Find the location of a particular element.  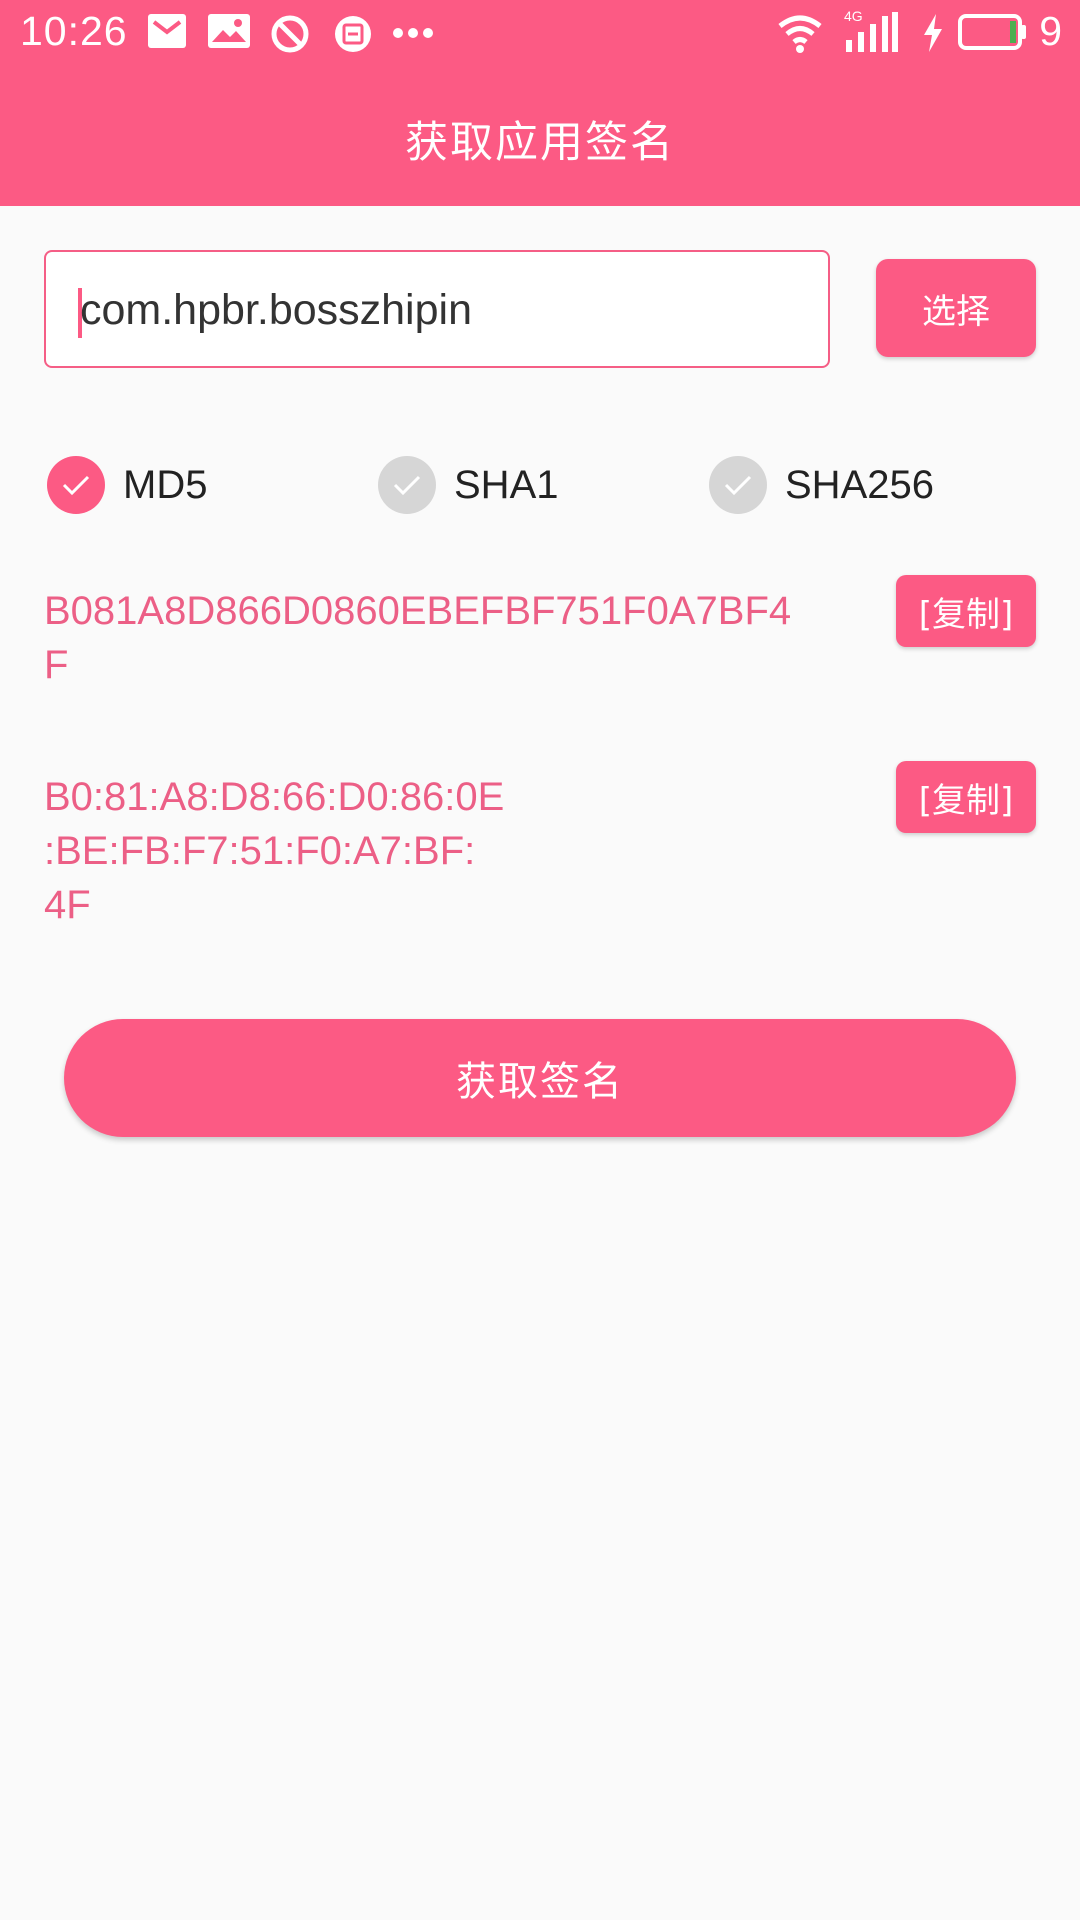

mail-icon is located at coordinates (167, 33).